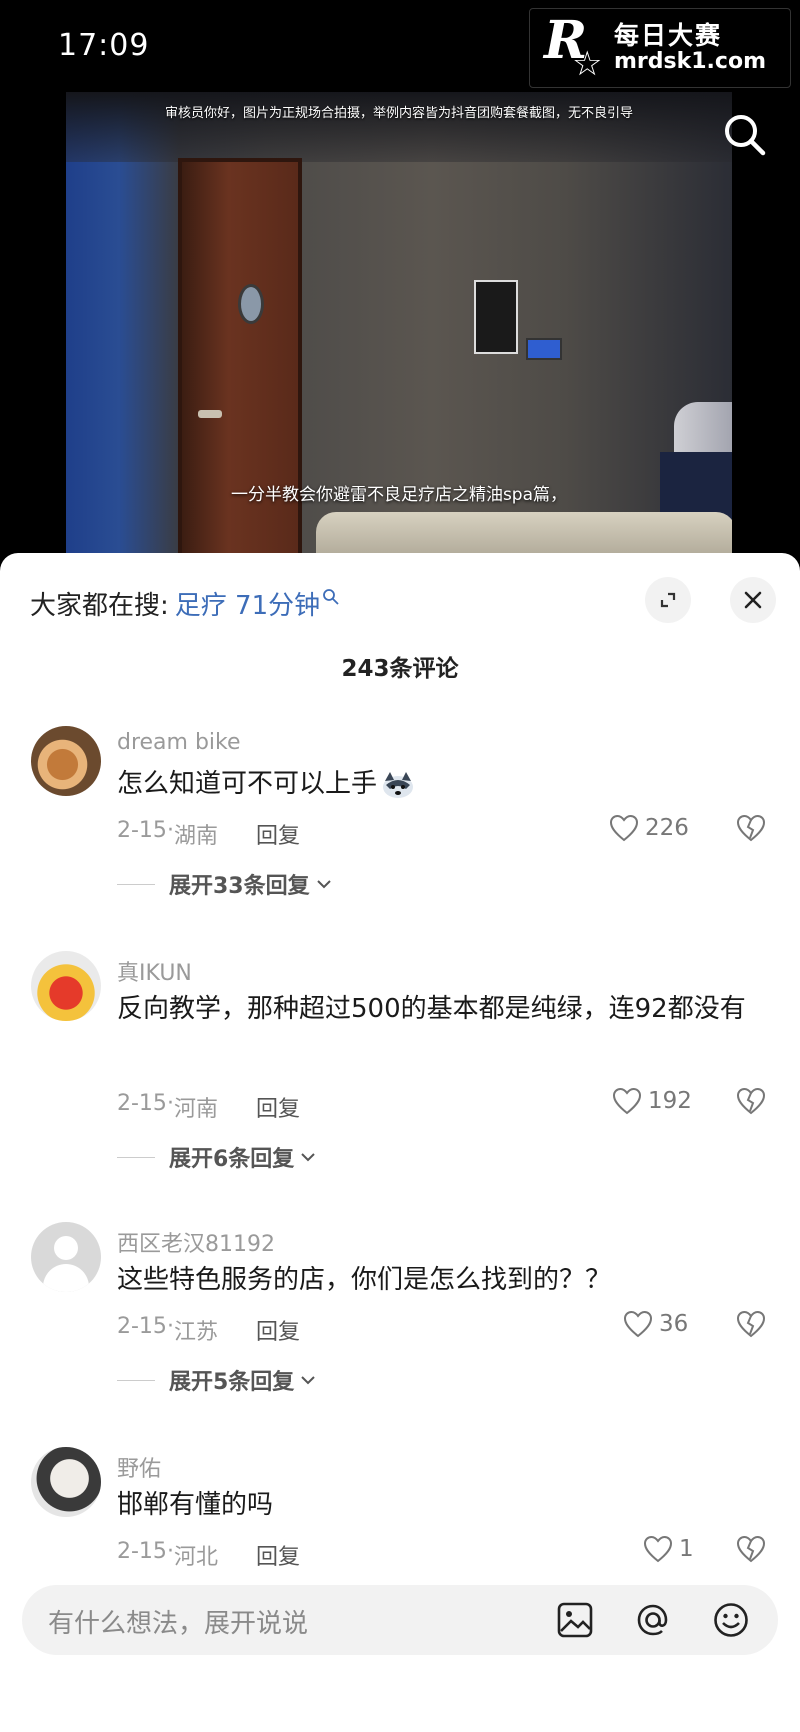  I want to click on comment-region: 河北, so click(195, 1557).